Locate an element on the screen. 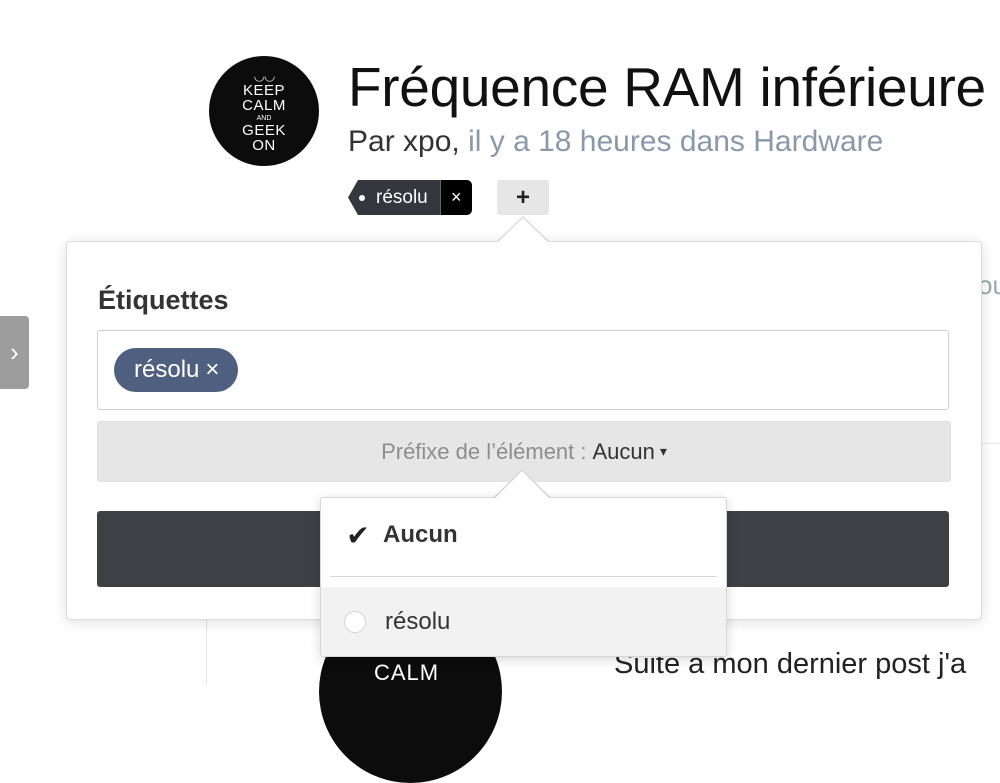 The width and height of the screenshot is (1000, 783). avatar-line: ON is located at coordinates (264, 145).